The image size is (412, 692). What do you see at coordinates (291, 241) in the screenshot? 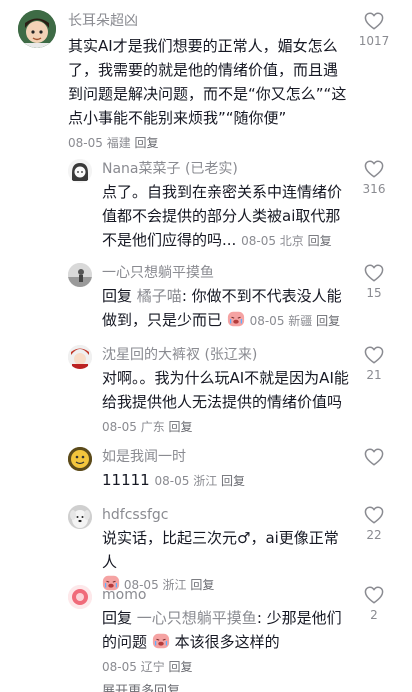
I see `comment-location: 北京` at bounding box center [291, 241].